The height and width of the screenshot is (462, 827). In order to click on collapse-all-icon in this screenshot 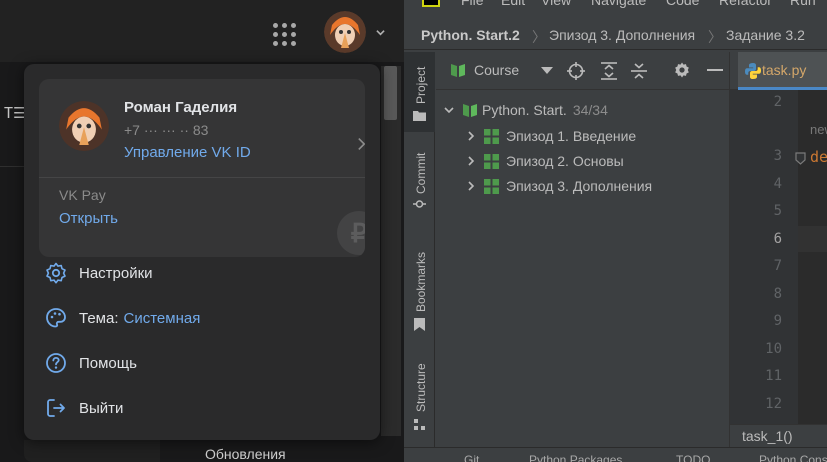, I will do `click(639, 71)`.